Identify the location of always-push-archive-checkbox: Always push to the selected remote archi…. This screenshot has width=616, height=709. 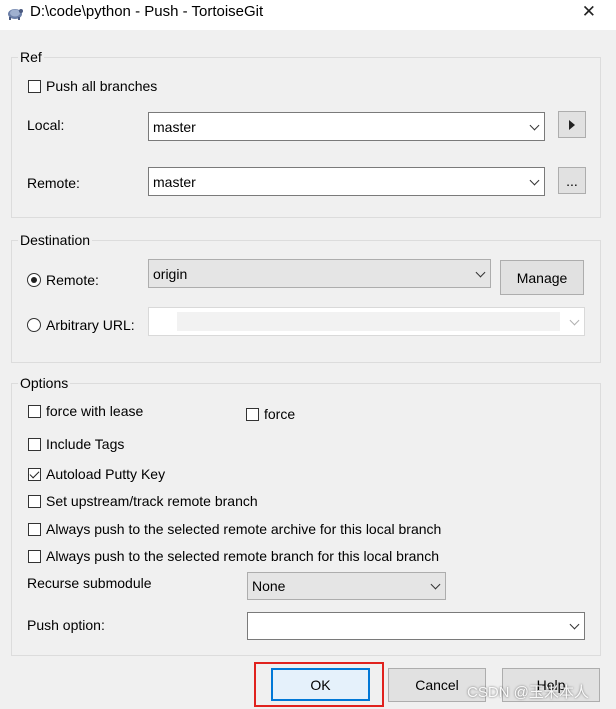
(234, 529).